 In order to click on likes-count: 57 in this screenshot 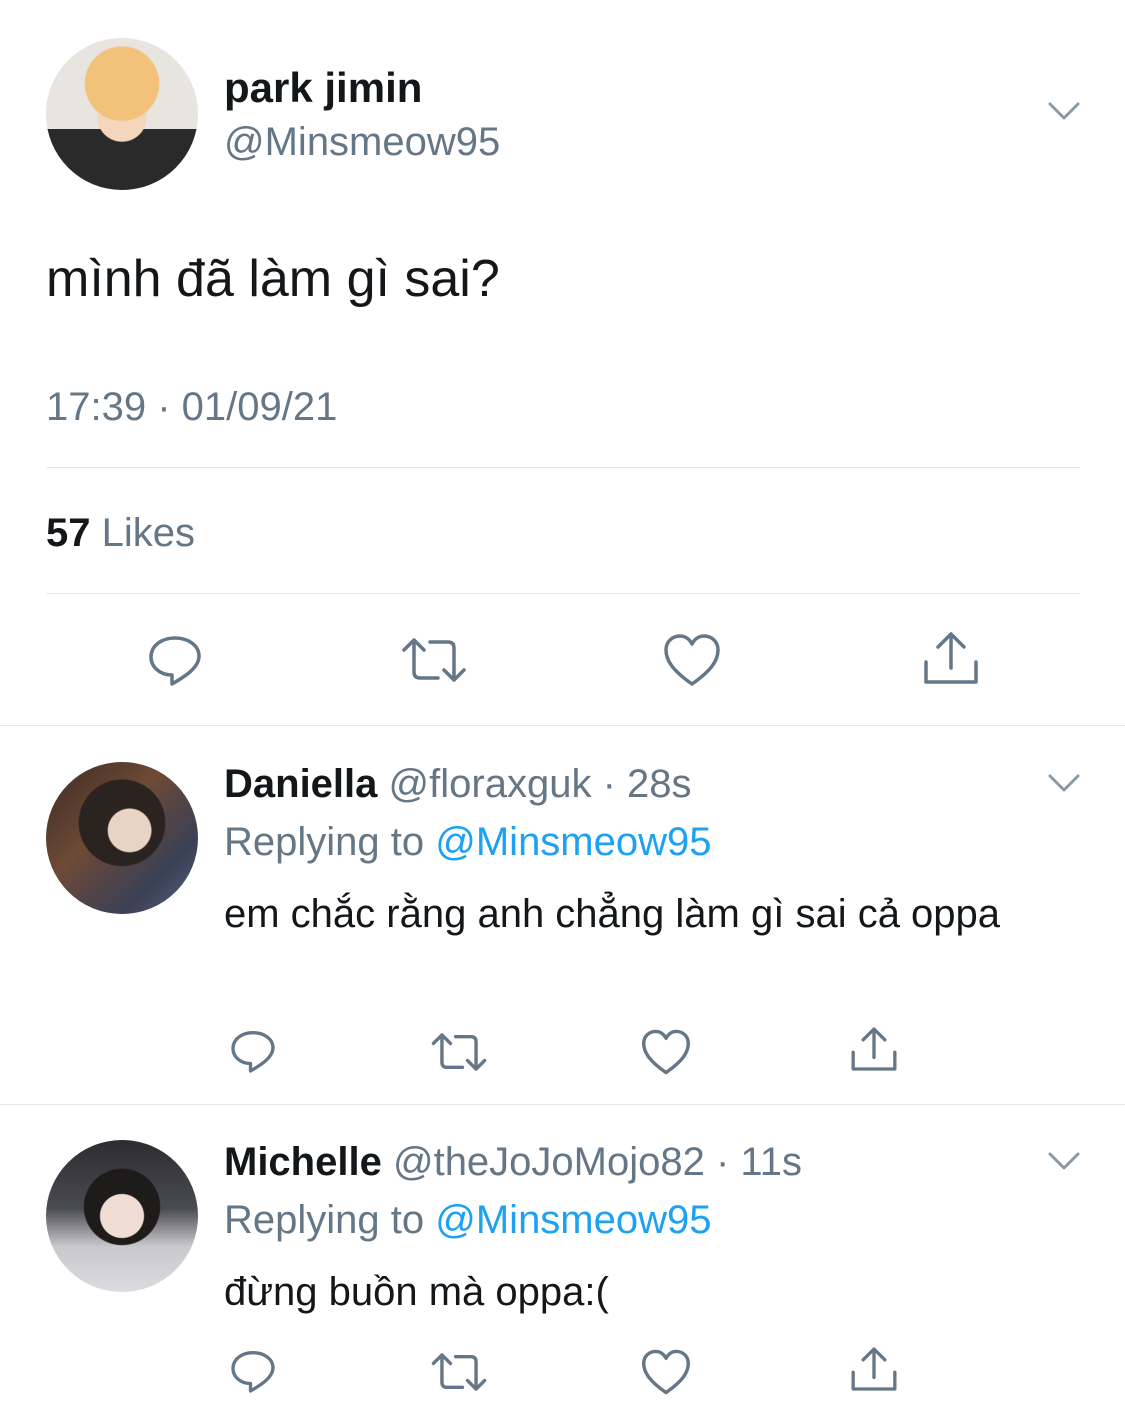, I will do `click(68, 533)`.